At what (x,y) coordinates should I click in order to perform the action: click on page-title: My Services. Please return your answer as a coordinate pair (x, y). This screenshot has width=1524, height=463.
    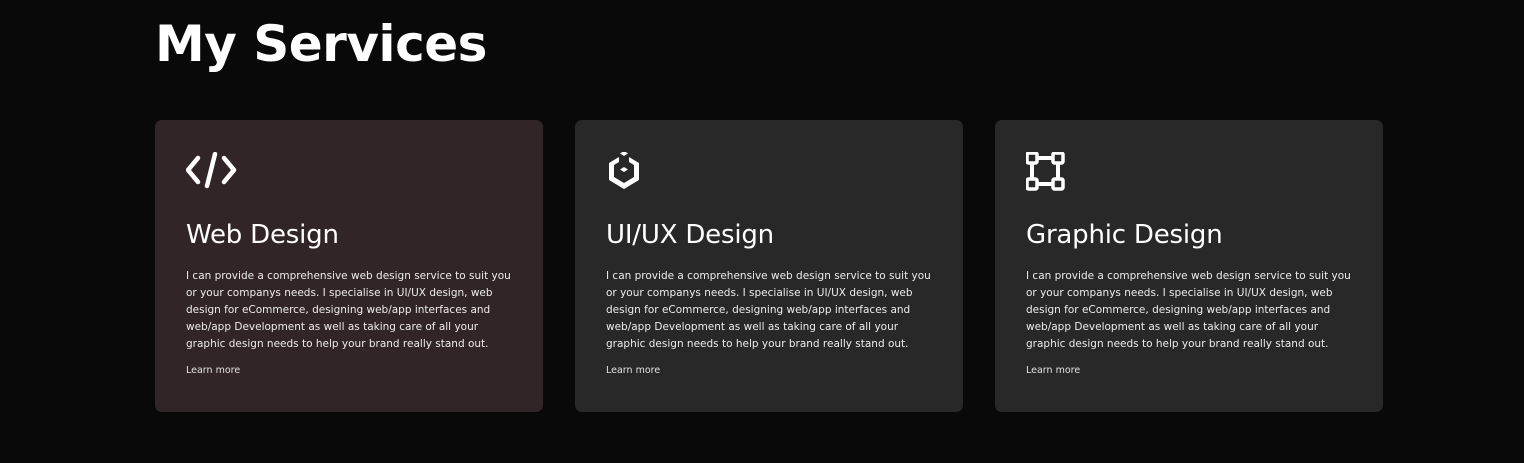
    Looking at the image, I should click on (321, 44).